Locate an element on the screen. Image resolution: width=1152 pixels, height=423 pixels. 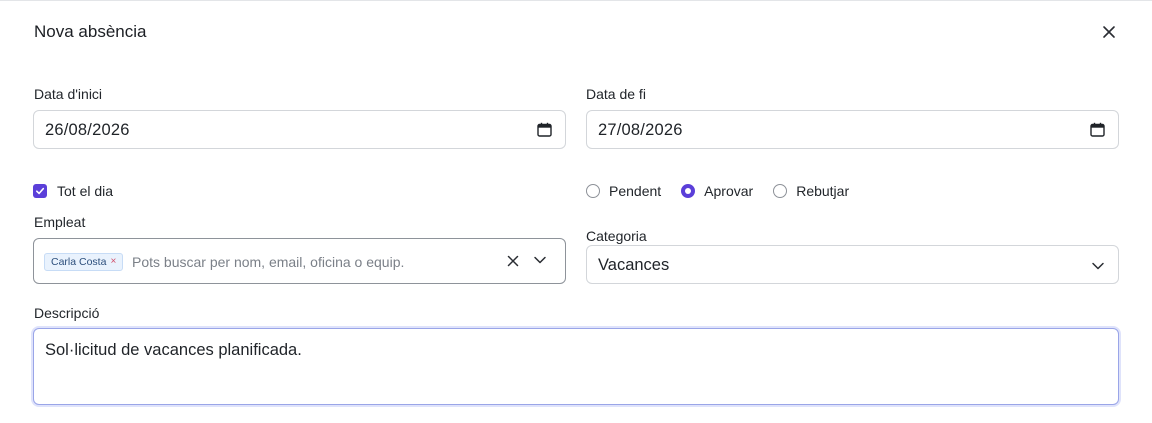
close-button is located at coordinates (1109, 32).